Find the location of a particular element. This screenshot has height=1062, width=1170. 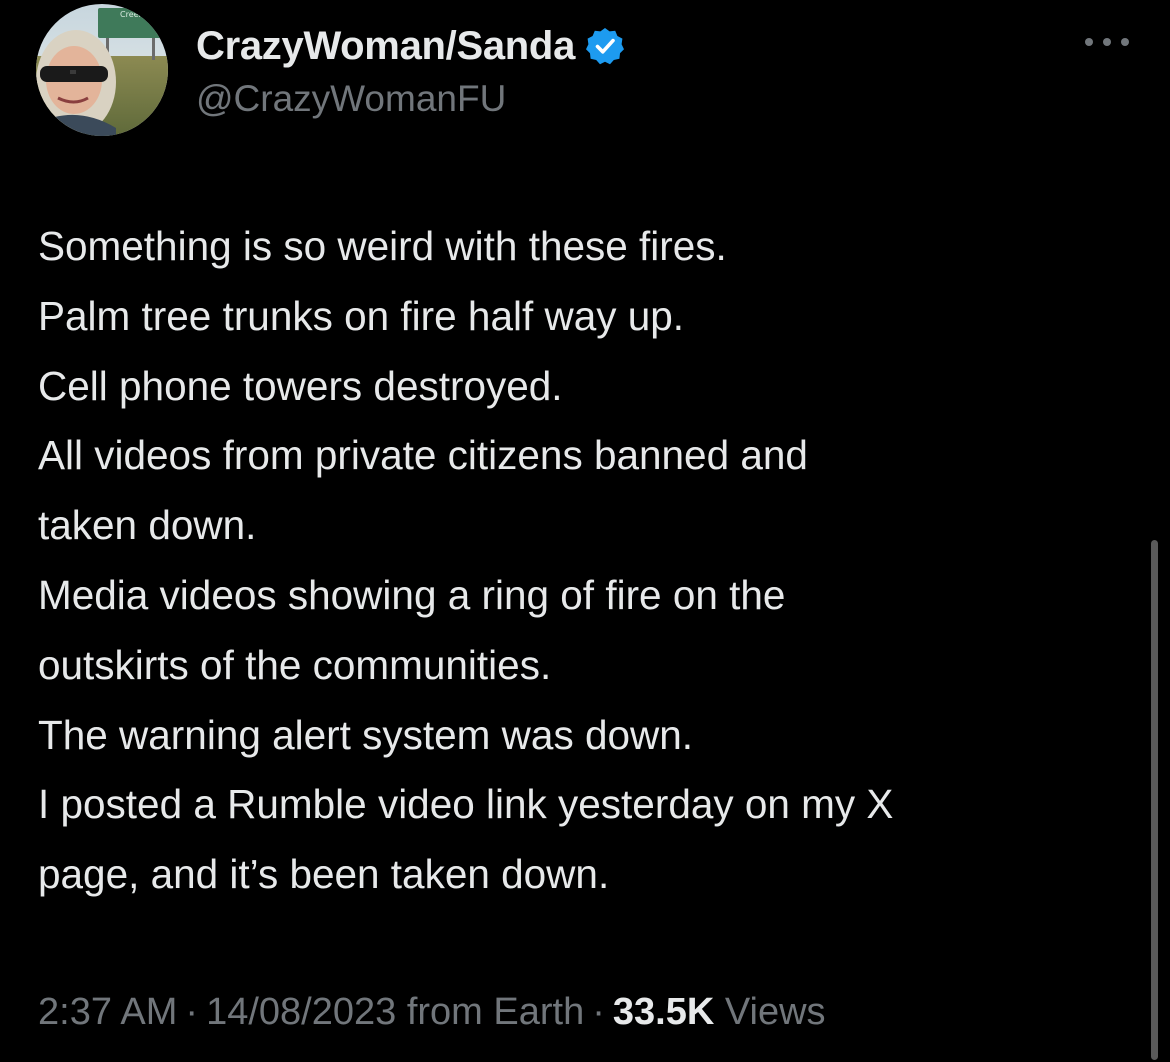

views-label: Views is located at coordinates (775, 1012).